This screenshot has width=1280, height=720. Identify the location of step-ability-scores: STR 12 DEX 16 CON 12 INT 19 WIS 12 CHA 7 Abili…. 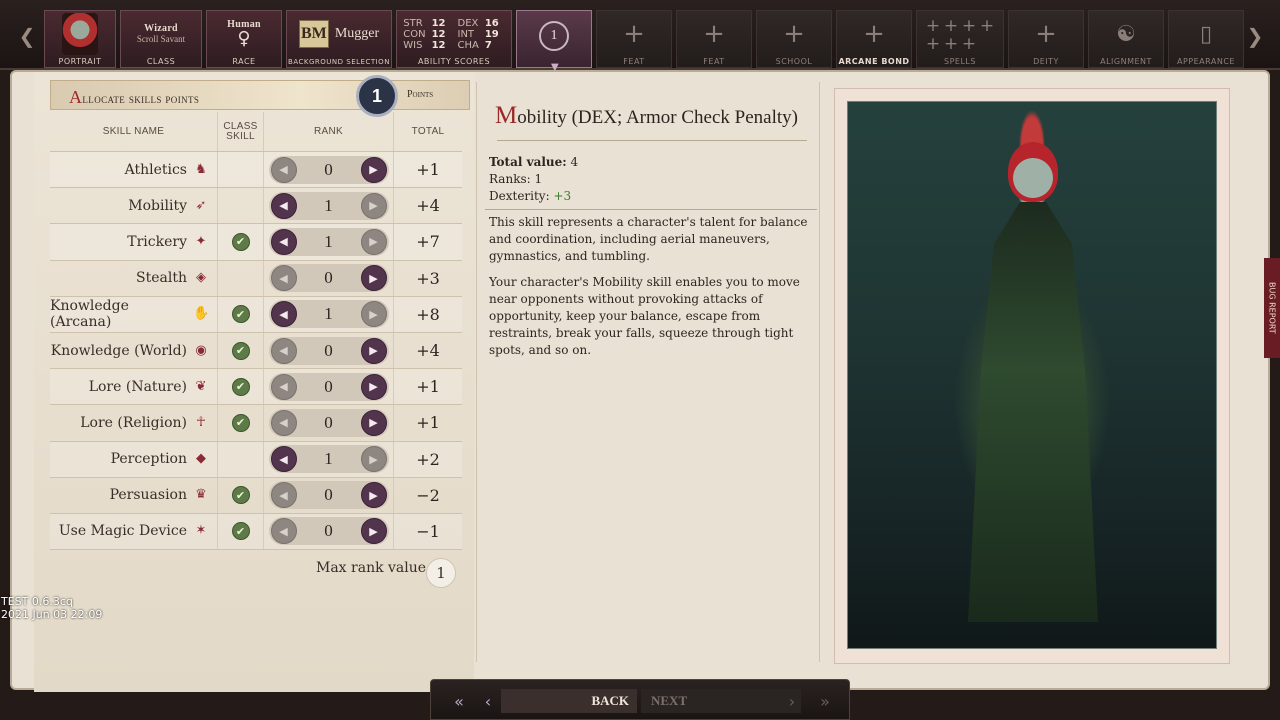
(454, 39).